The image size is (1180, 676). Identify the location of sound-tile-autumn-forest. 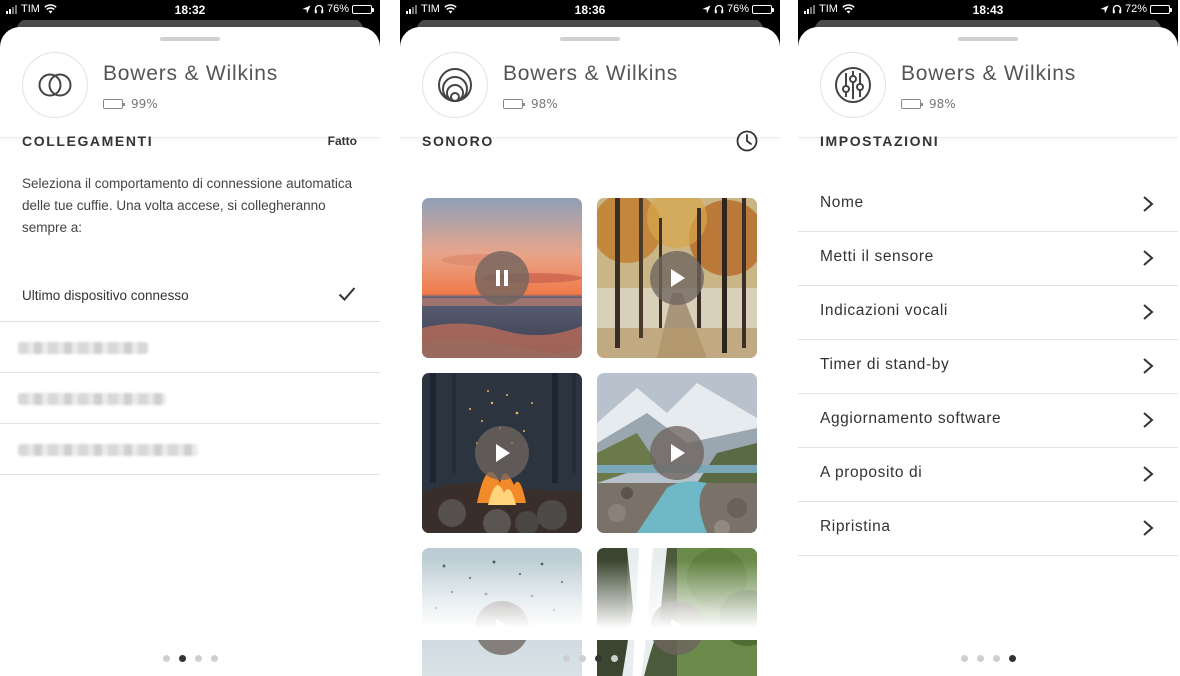
(677, 278).